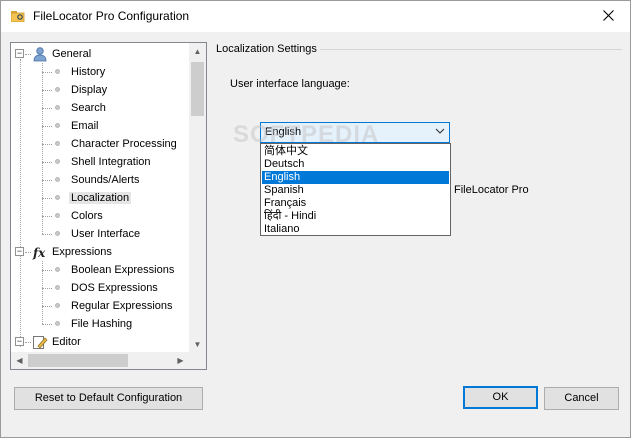  What do you see at coordinates (197, 198) in the screenshot?
I see `tree-vertical-scrollbar: ▲ ▼` at bounding box center [197, 198].